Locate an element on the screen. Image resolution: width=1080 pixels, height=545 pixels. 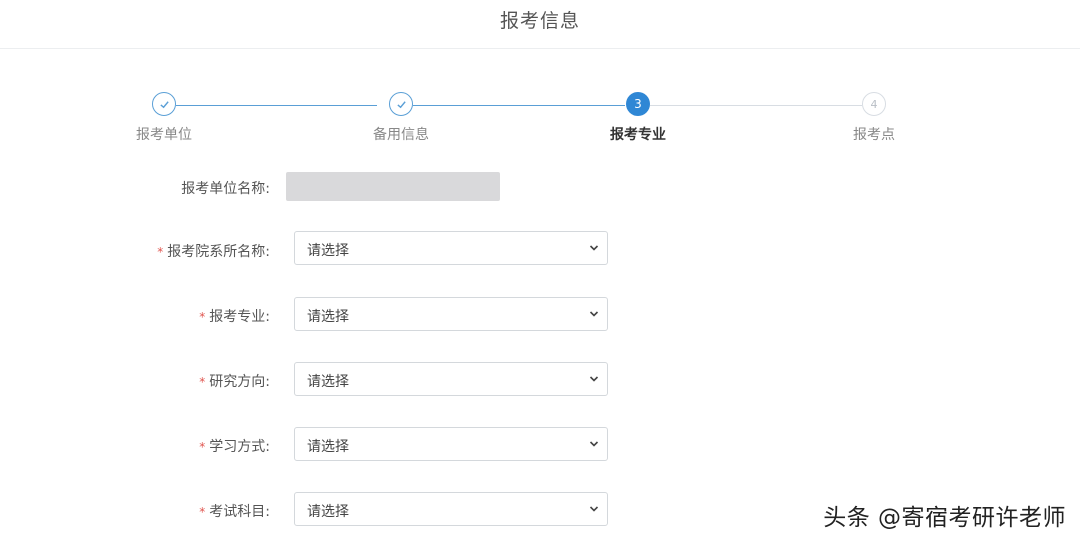
major-label: * 报考专业: is located at coordinates (135, 316).